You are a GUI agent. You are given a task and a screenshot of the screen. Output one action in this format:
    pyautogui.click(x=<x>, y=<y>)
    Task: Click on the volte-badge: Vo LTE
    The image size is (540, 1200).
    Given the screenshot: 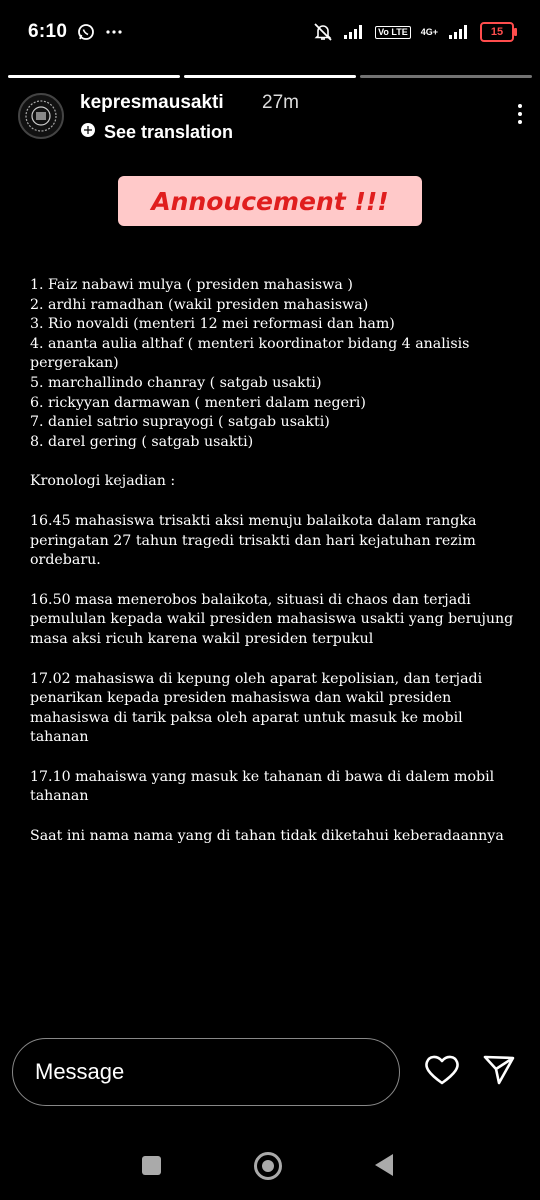 What is the action you would take?
    pyautogui.click(x=393, y=32)
    